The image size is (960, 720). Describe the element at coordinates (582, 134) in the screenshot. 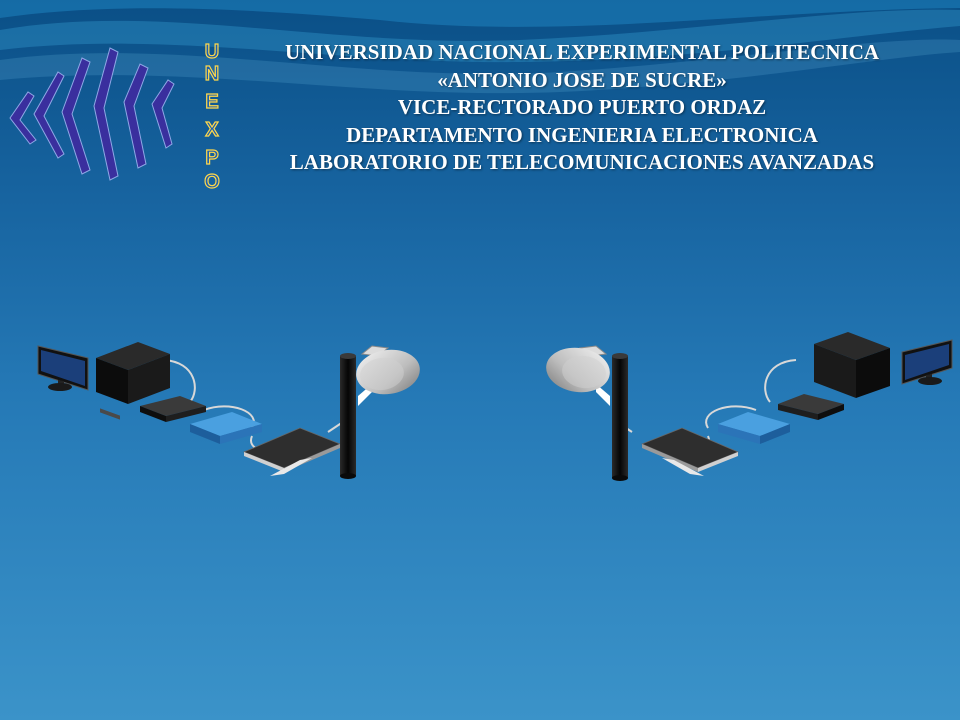

I see `department-name: DEPARTAMENTO INGENIERIA ELECTRONICA` at that location.